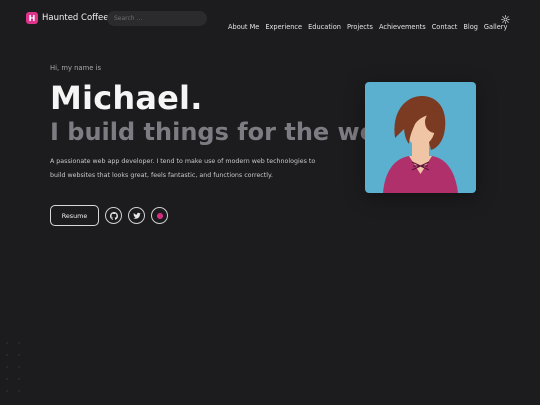 Image resolution: width=540 pixels, height=405 pixels. I want to click on profile-avatar, so click(420, 137).